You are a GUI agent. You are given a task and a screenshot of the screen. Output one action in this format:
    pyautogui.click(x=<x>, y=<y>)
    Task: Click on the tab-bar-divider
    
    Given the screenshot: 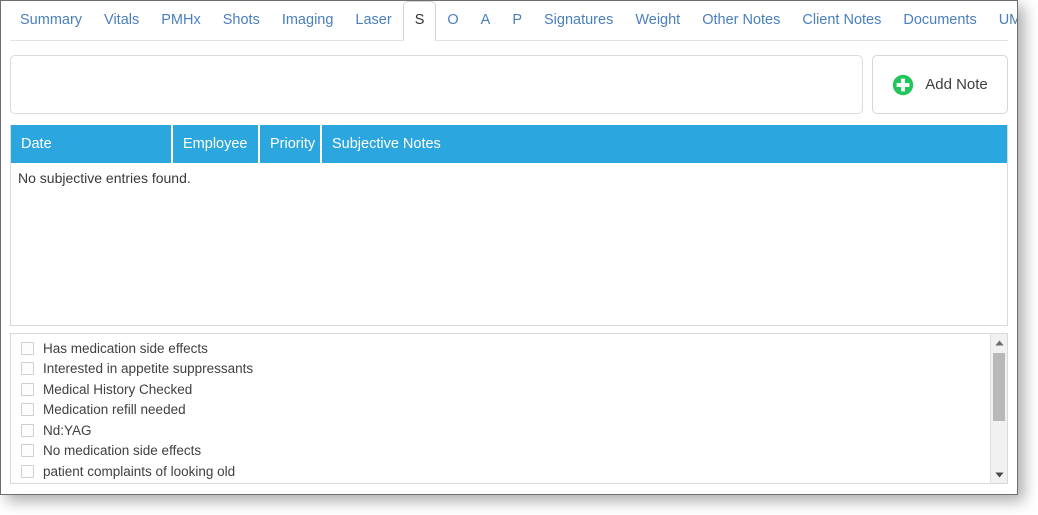 What is the action you would take?
    pyautogui.click(x=509, y=40)
    